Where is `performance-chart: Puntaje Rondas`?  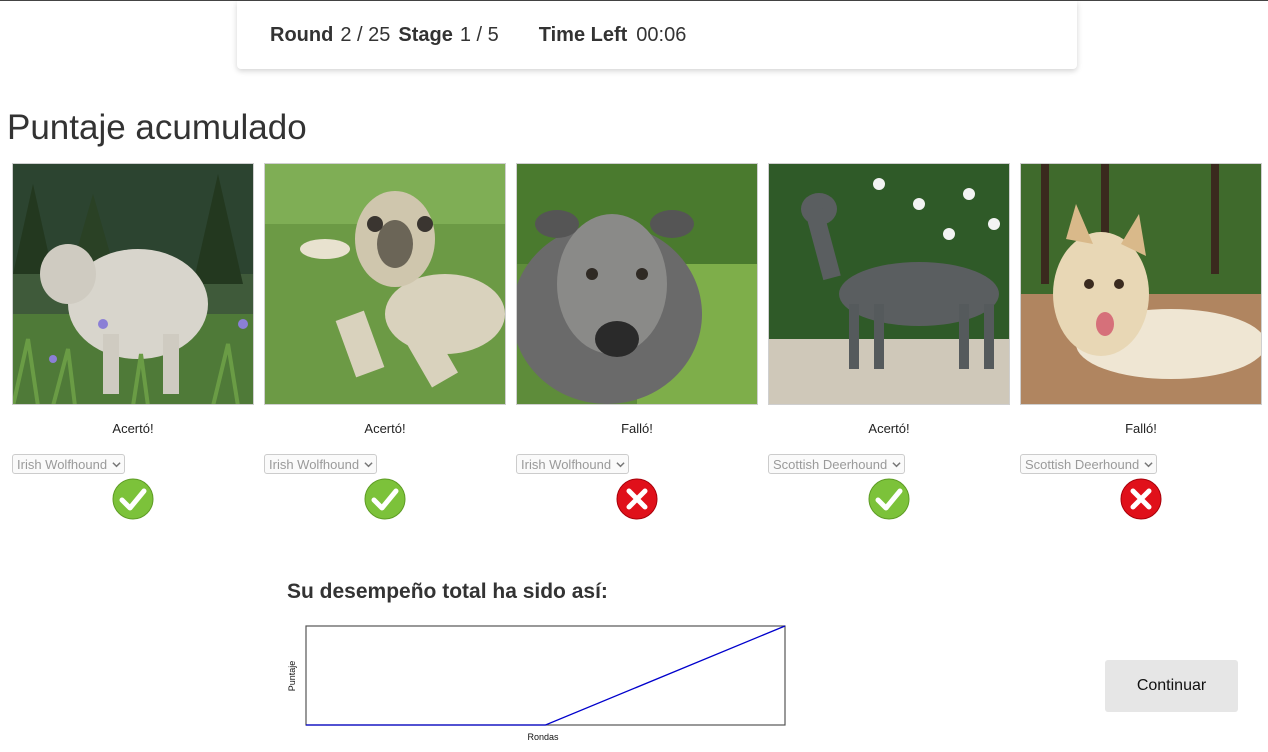 performance-chart: Puntaje Rondas is located at coordinates (536, 683).